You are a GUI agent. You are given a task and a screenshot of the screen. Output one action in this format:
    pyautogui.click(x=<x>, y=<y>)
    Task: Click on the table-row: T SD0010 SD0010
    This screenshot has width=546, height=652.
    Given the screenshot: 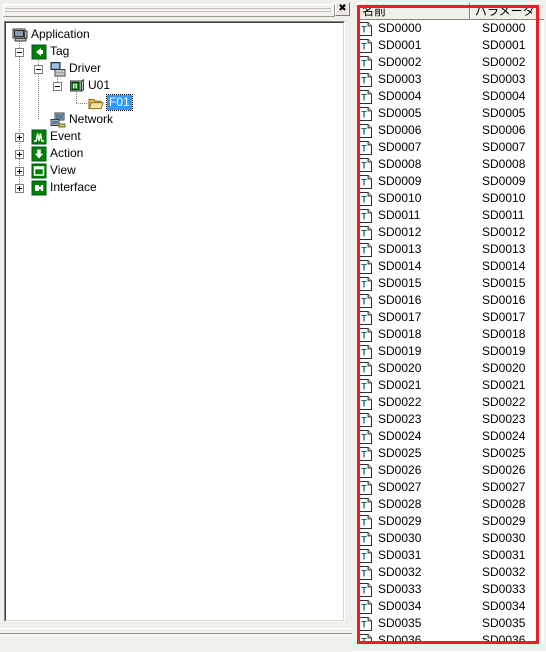 What is the action you would take?
    pyautogui.click(x=451, y=198)
    